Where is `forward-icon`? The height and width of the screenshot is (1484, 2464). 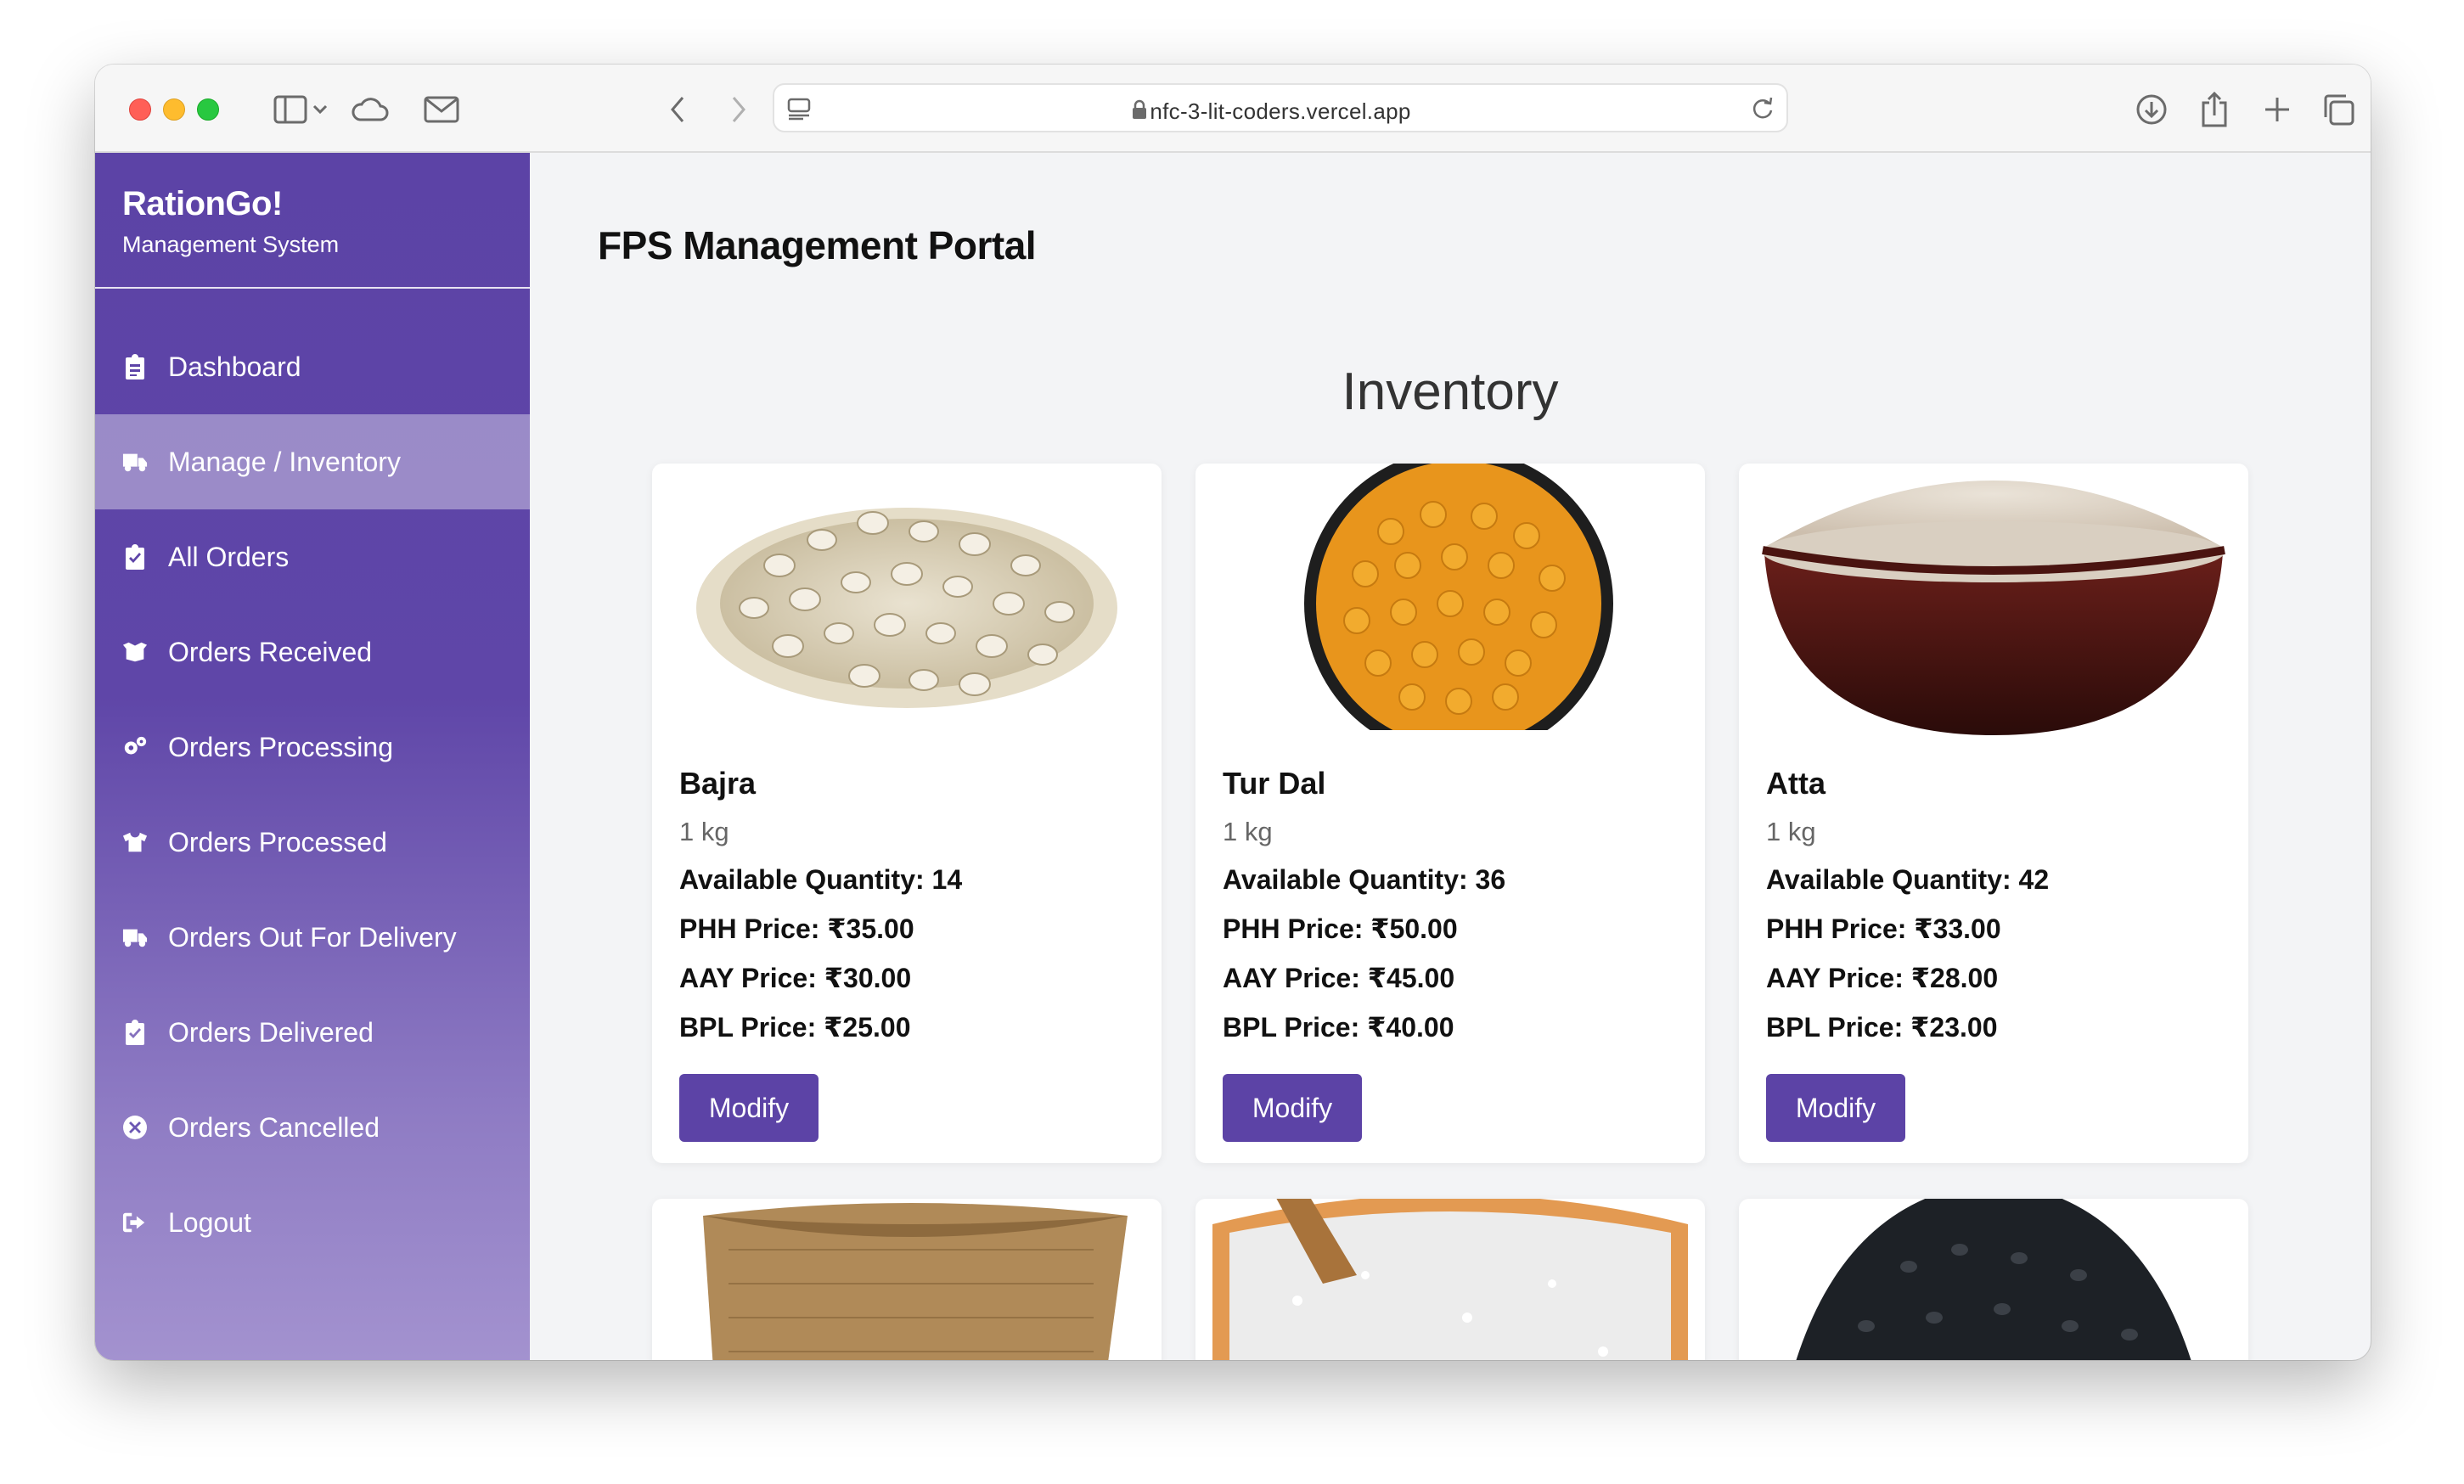 forward-icon is located at coordinates (738, 109).